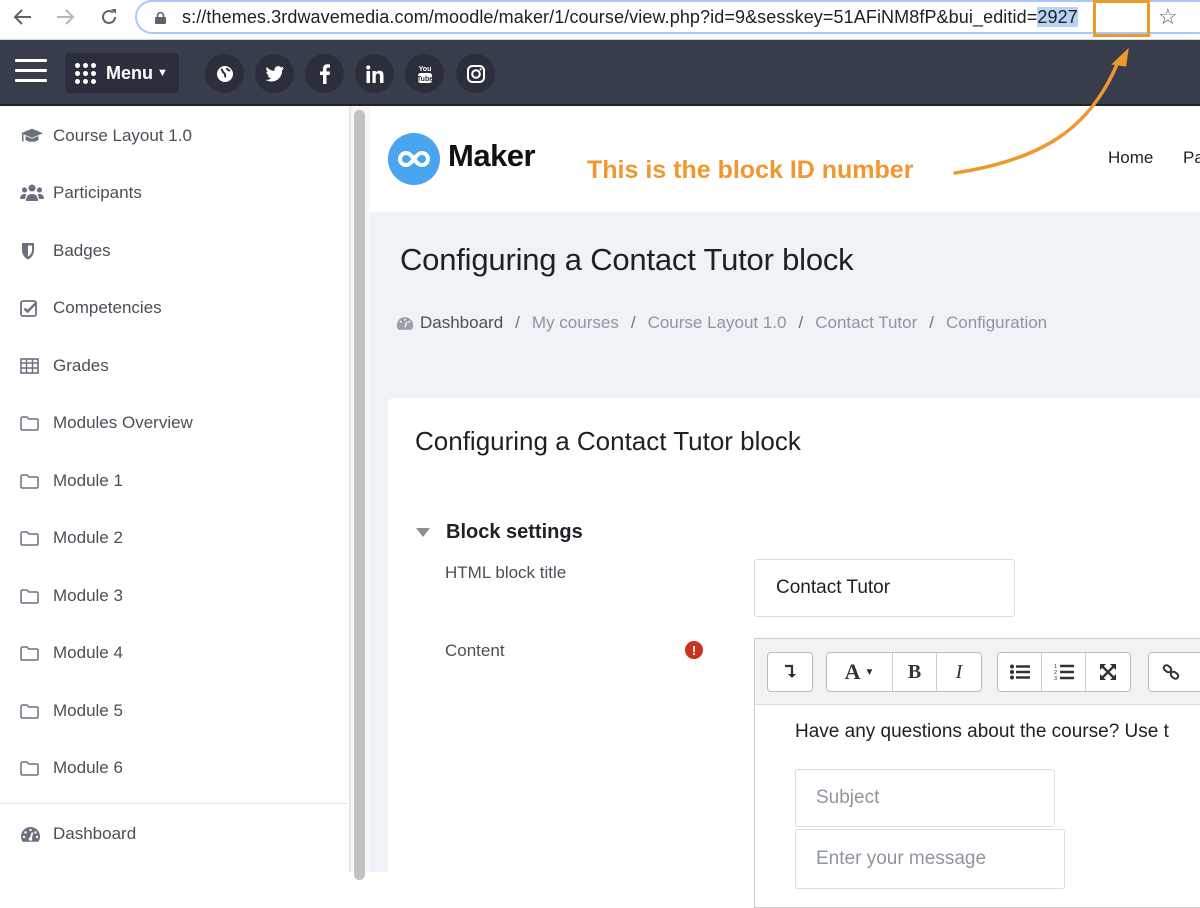 This screenshot has height=908, width=1200. Describe the element at coordinates (492, 156) in the screenshot. I see `brand-name: Maker` at that location.